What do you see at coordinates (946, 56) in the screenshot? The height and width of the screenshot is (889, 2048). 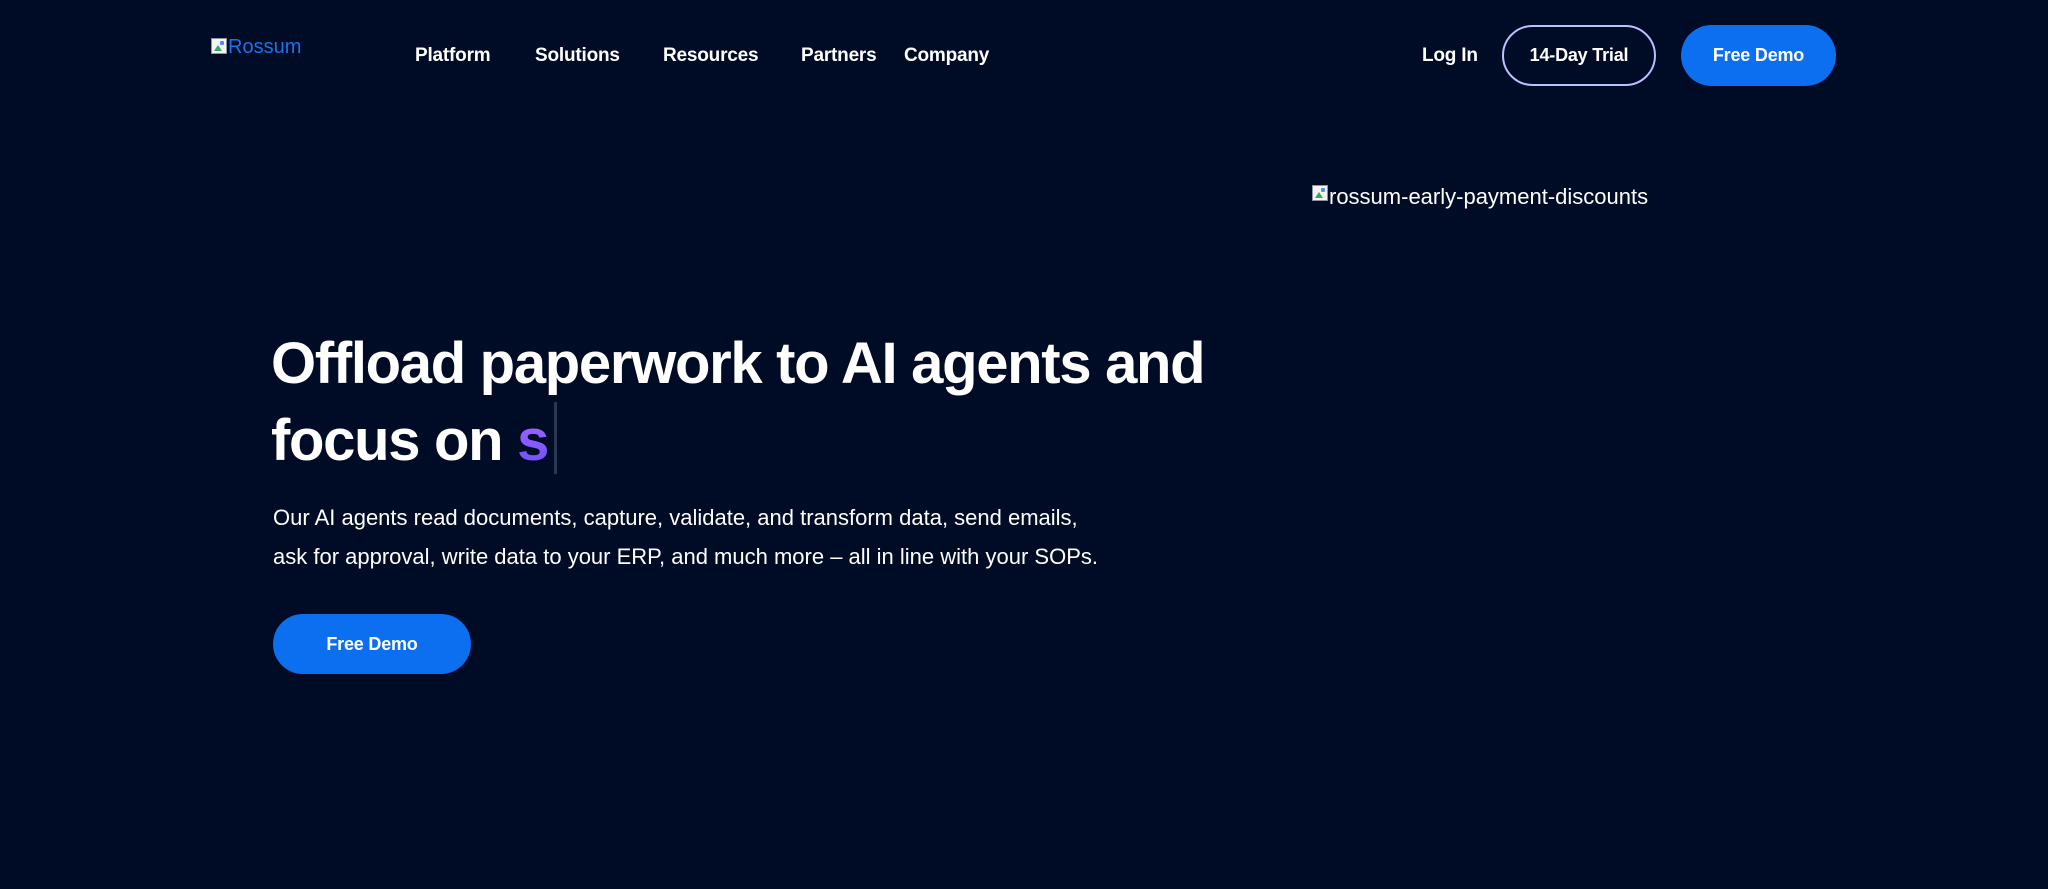 I see `nav-item-company: Company` at bounding box center [946, 56].